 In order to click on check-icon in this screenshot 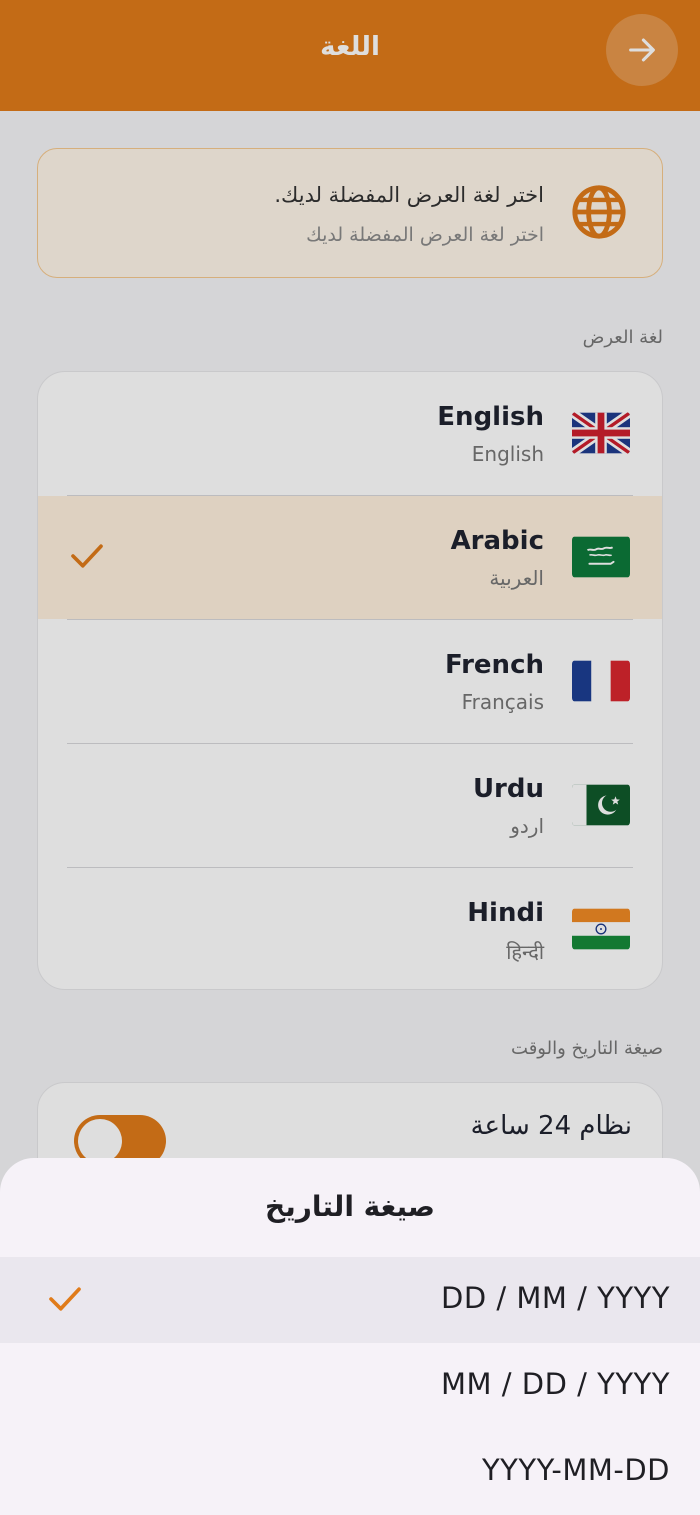, I will do `click(65, 1299)`.